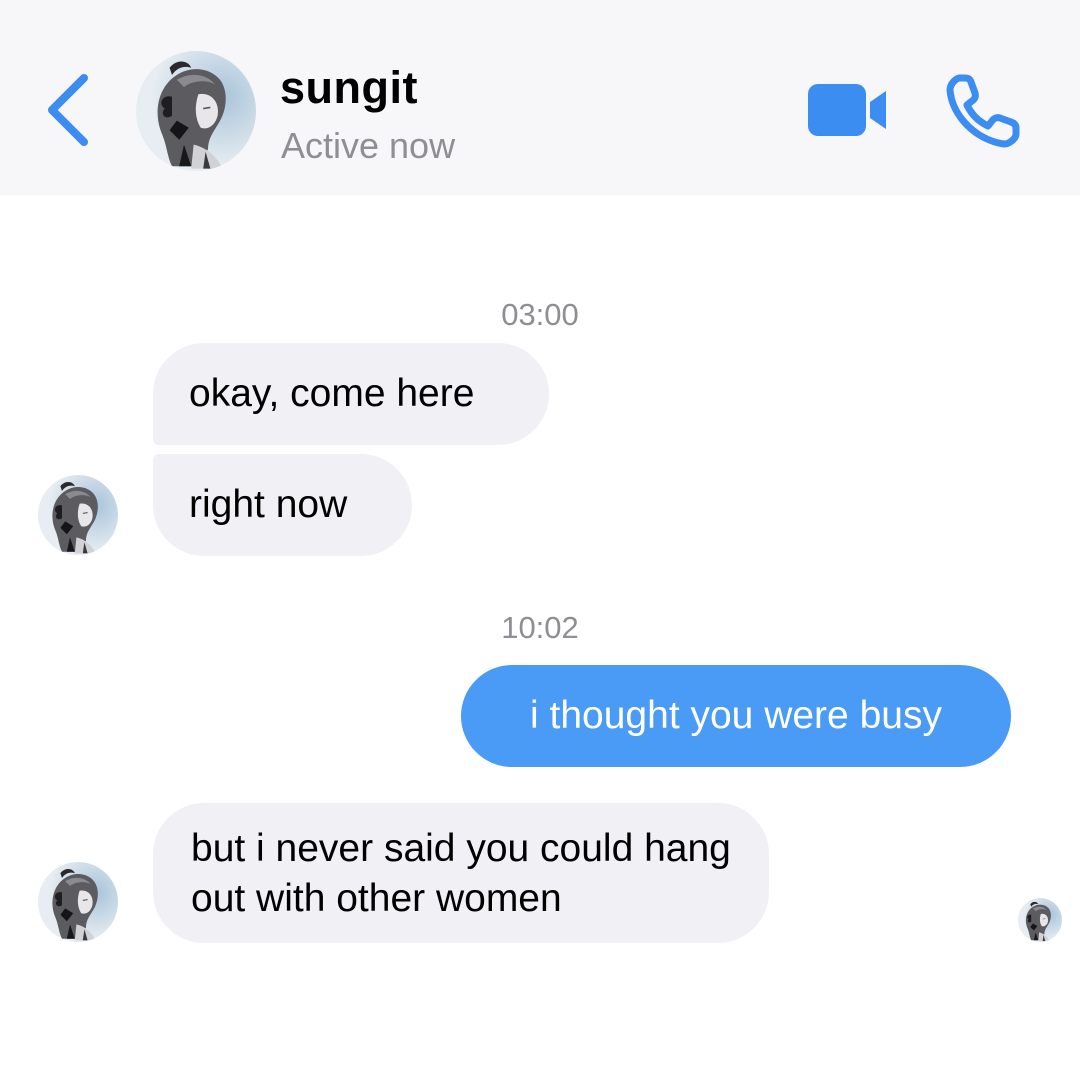 The image size is (1080, 1080). Describe the element at coordinates (368, 145) in the screenshot. I see `active-status: Active now` at that location.